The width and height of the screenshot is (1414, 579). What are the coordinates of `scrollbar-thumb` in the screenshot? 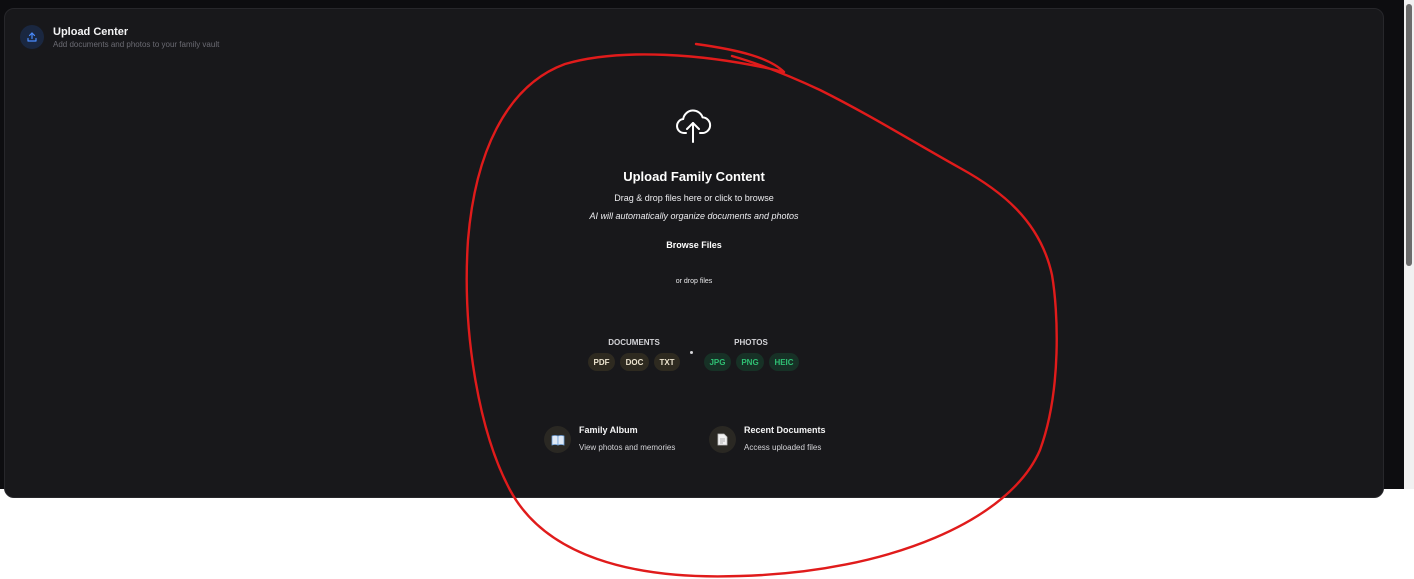 It's located at (1409, 135).